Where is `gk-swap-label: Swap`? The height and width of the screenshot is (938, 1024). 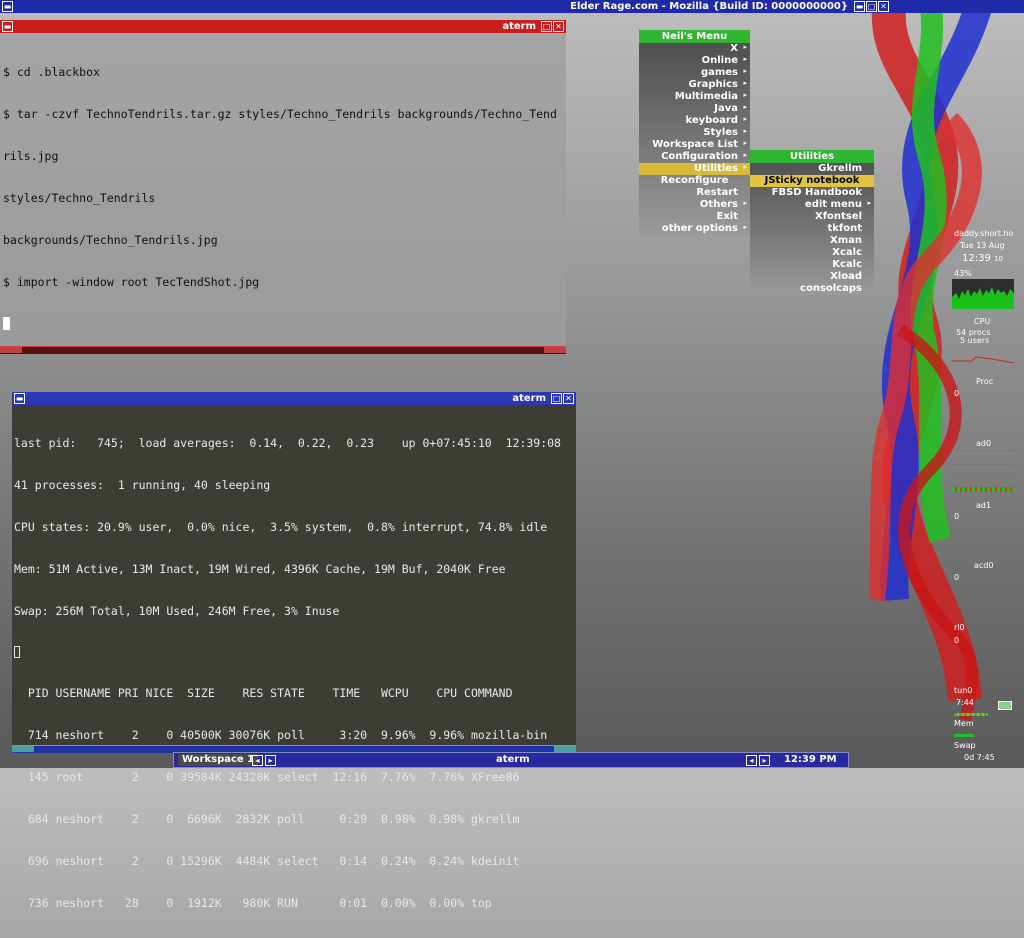 gk-swap-label: Swap is located at coordinates (965, 745).